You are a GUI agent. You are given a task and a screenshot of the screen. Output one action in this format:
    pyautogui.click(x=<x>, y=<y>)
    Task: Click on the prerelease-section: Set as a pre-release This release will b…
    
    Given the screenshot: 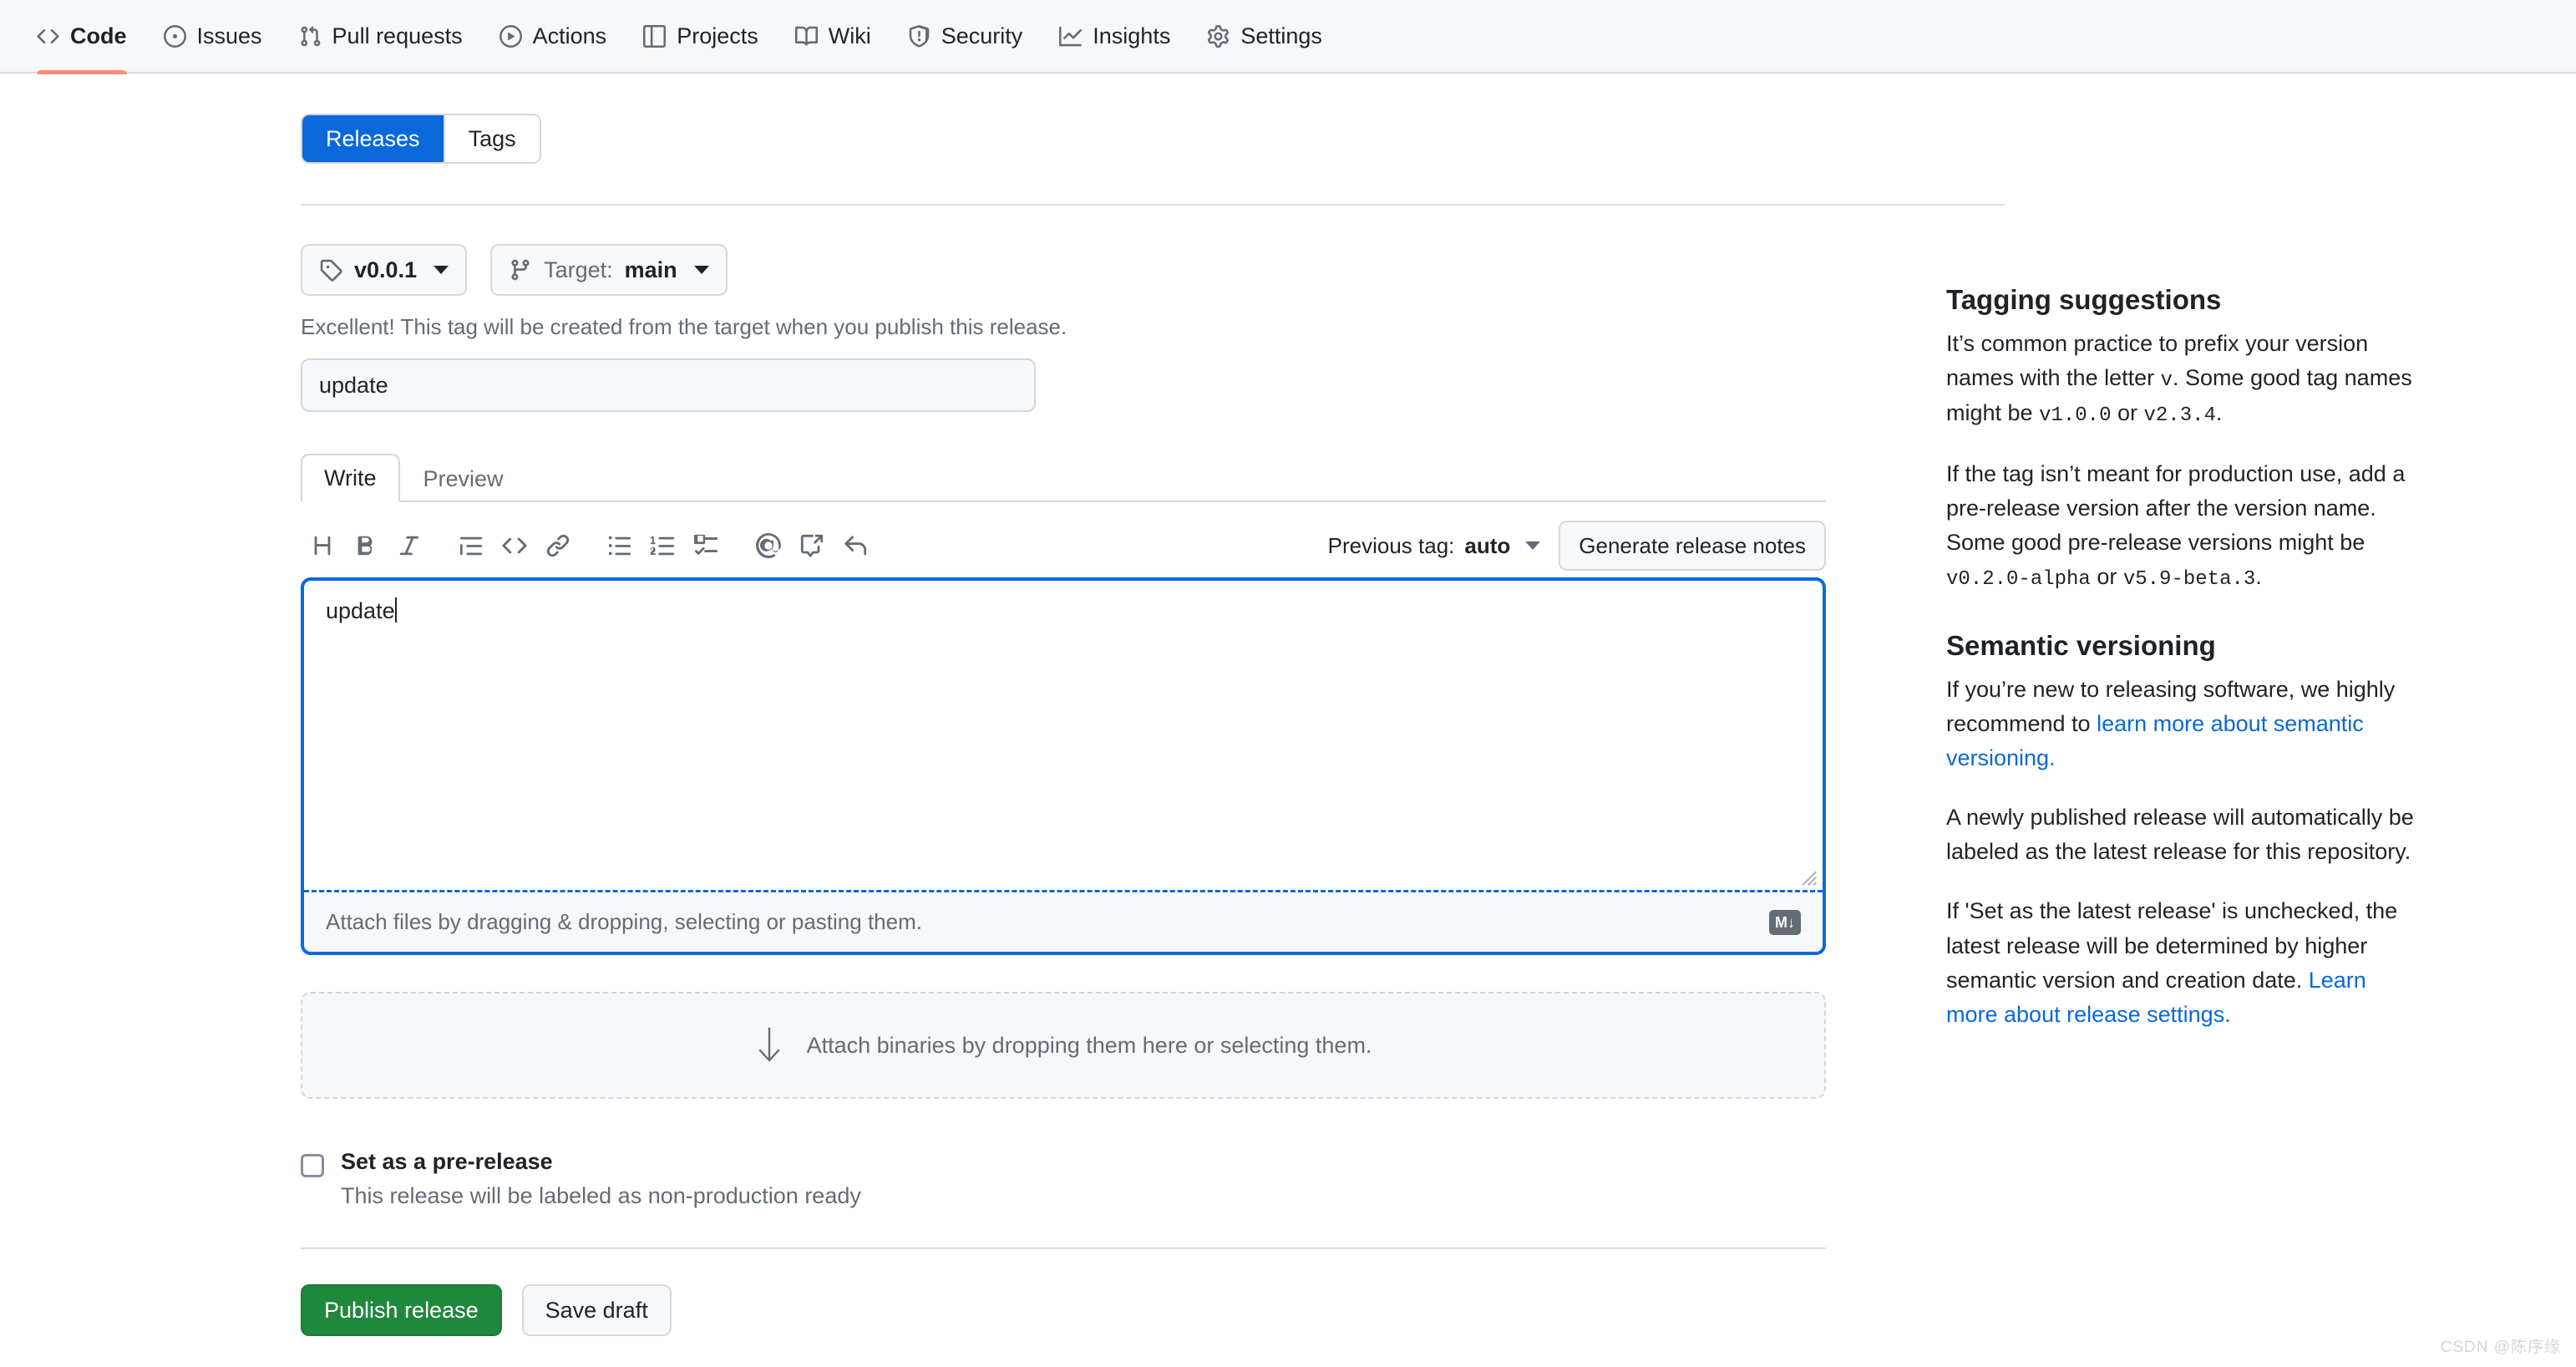 What is the action you would take?
    pyautogui.click(x=1078, y=1179)
    